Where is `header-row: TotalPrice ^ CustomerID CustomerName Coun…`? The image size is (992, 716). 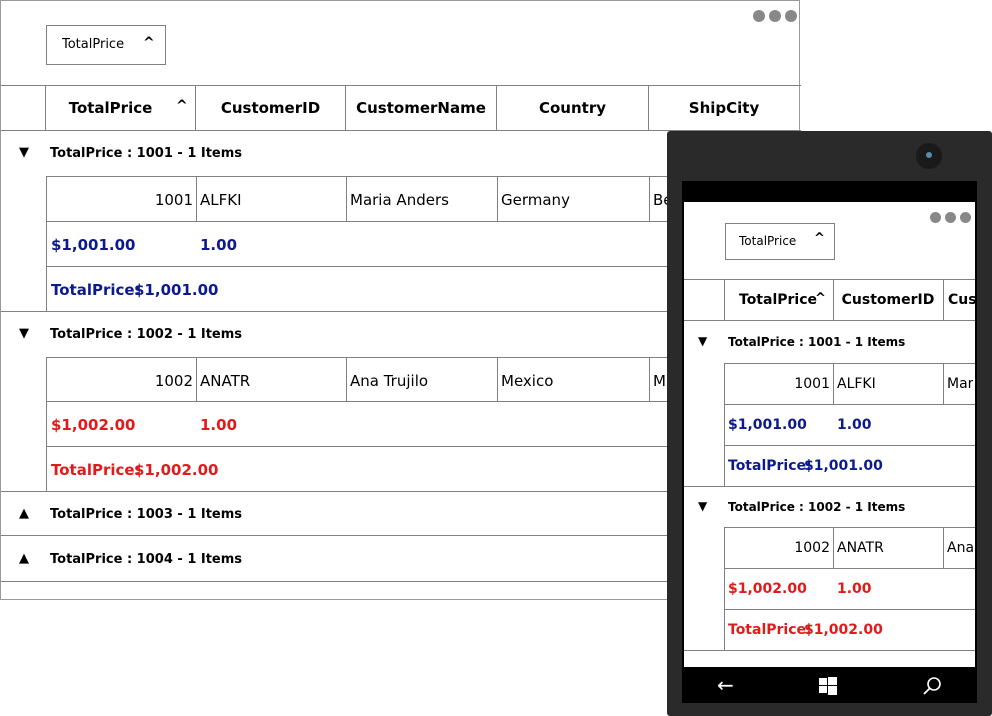
header-row: TotalPrice ^ CustomerID CustomerName Coun… is located at coordinates (401, 108).